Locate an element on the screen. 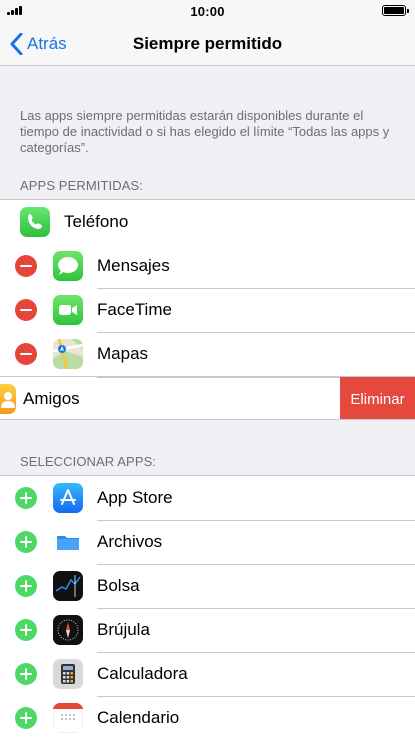  messages-icon is located at coordinates (68, 266).